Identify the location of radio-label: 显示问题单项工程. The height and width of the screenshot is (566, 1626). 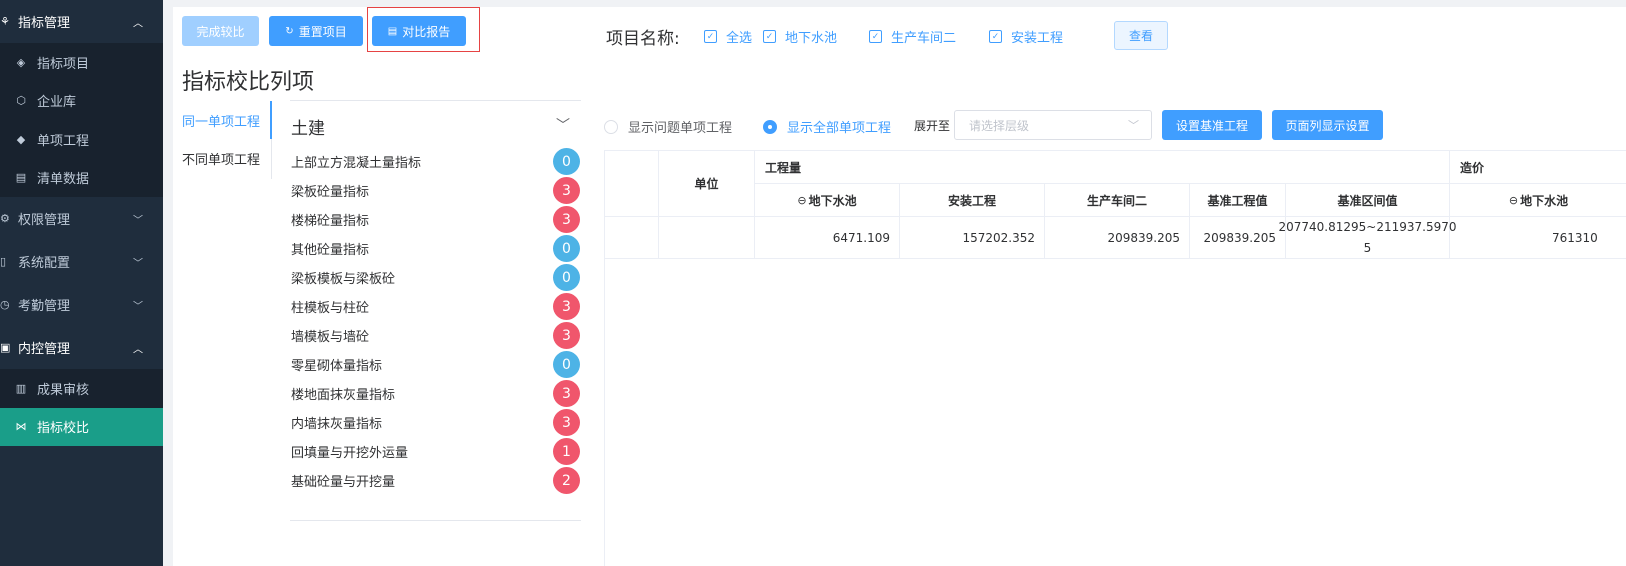
(680, 128).